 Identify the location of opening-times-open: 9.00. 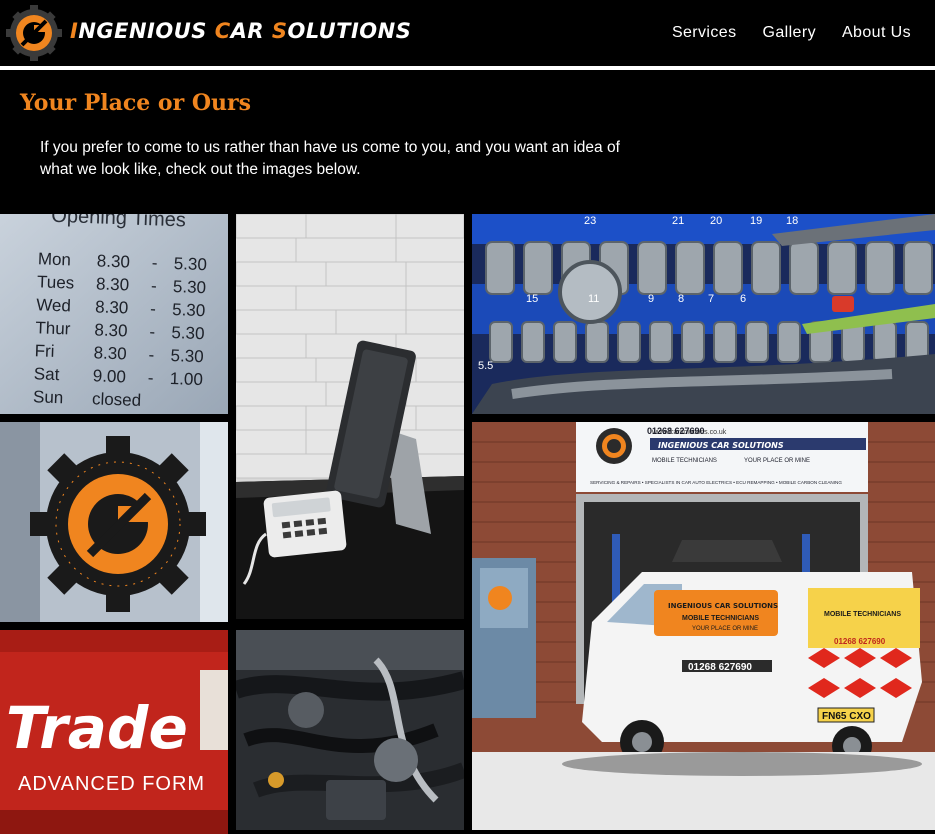
(109, 376).